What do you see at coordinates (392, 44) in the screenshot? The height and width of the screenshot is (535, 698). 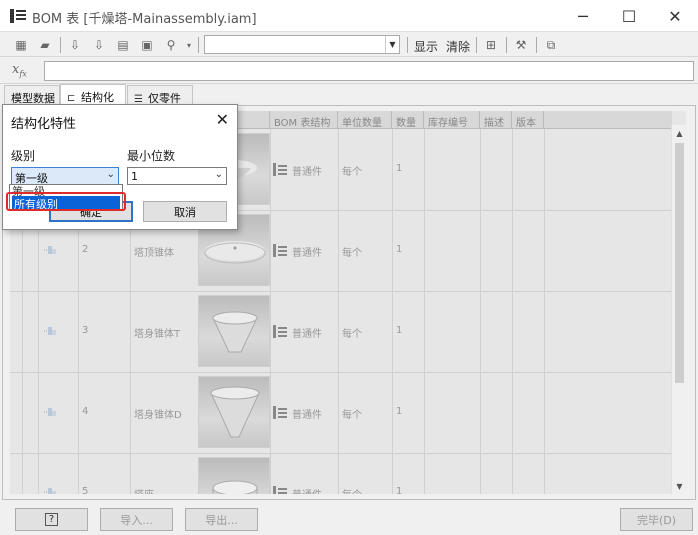 I see `chevron-down-icon: ▼` at bounding box center [392, 44].